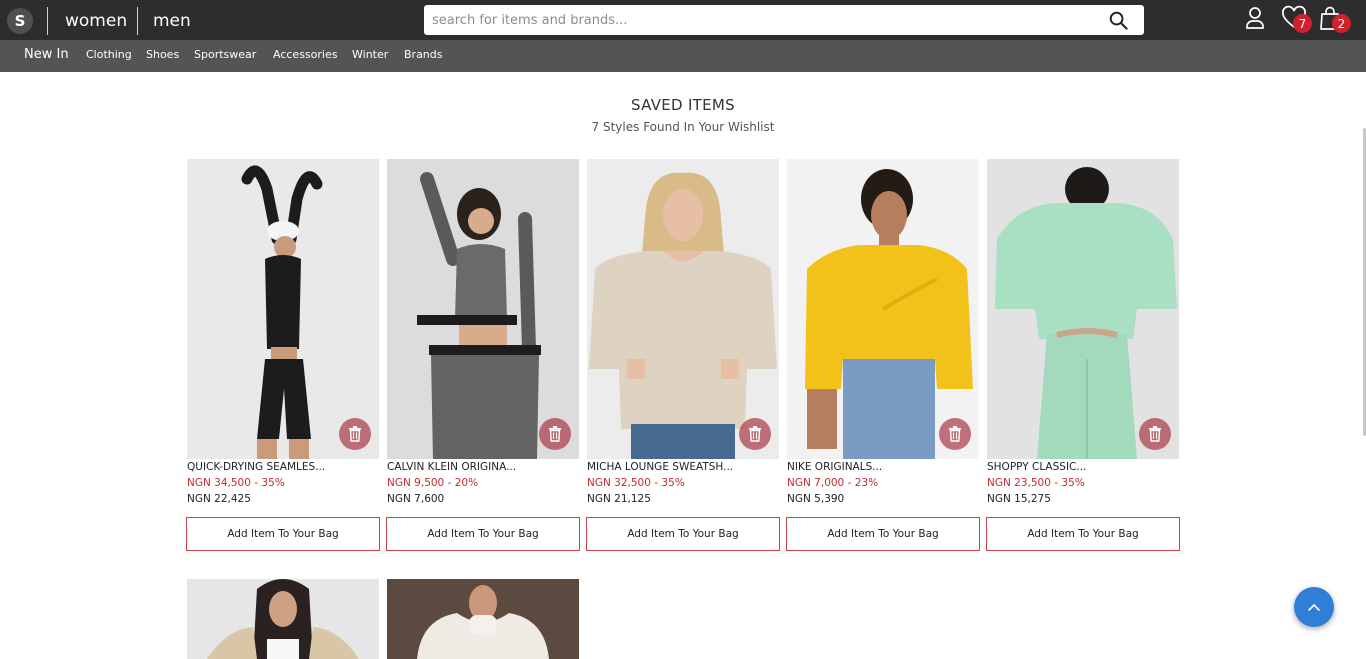 This screenshot has width=1366, height=659. I want to click on chevron-up-icon, so click(1314, 607).